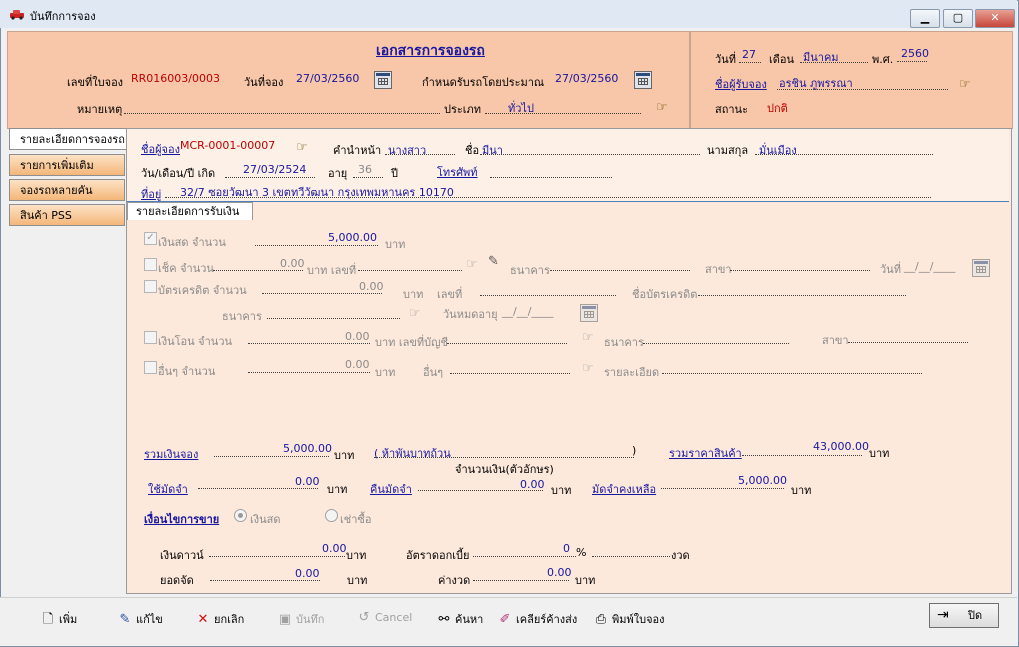 The height and width of the screenshot is (647, 1019). I want to click on x-icon: ✕, so click(203, 619).